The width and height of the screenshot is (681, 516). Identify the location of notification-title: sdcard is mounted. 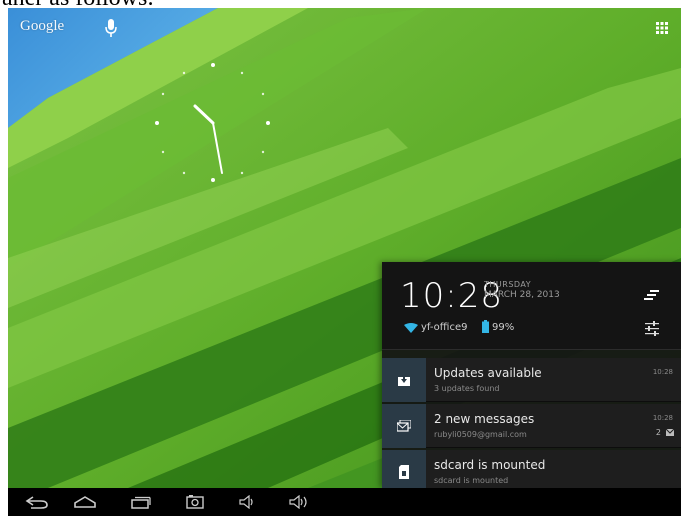
(490, 465).